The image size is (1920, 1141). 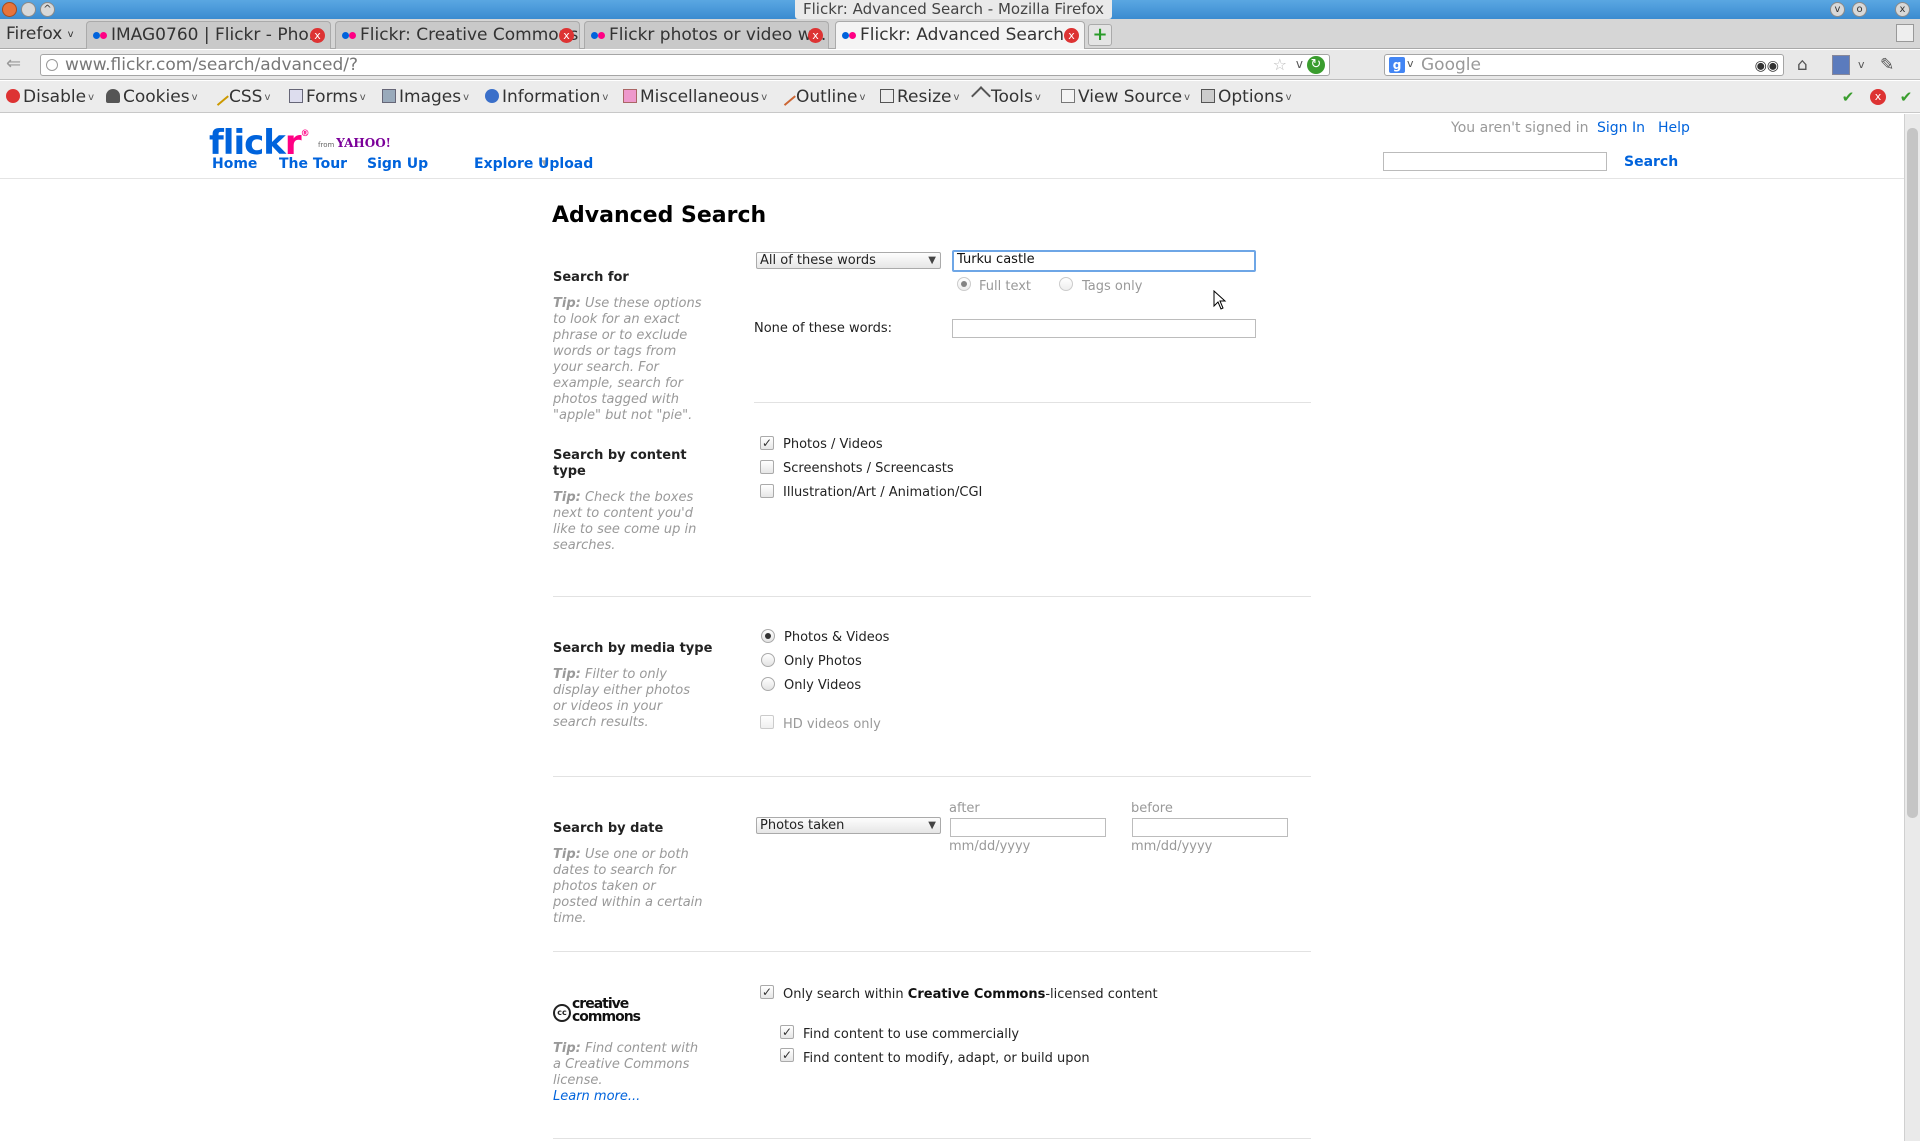 What do you see at coordinates (1848, 97) in the screenshot?
I see `validation-ok-check-icon: ✔` at bounding box center [1848, 97].